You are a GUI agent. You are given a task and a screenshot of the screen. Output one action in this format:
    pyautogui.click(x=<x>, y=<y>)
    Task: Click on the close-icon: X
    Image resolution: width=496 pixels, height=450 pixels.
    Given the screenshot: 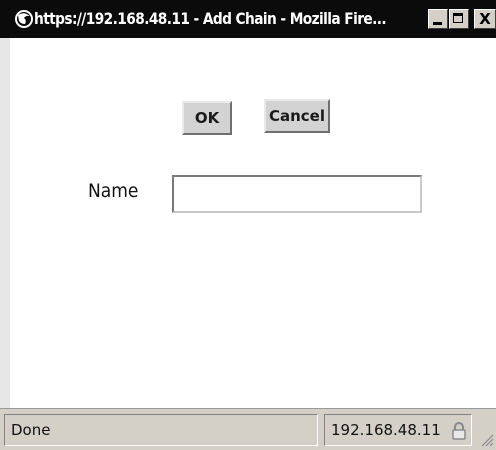 What is the action you would take?
    pyautogui.click(x=485, y=19)
    